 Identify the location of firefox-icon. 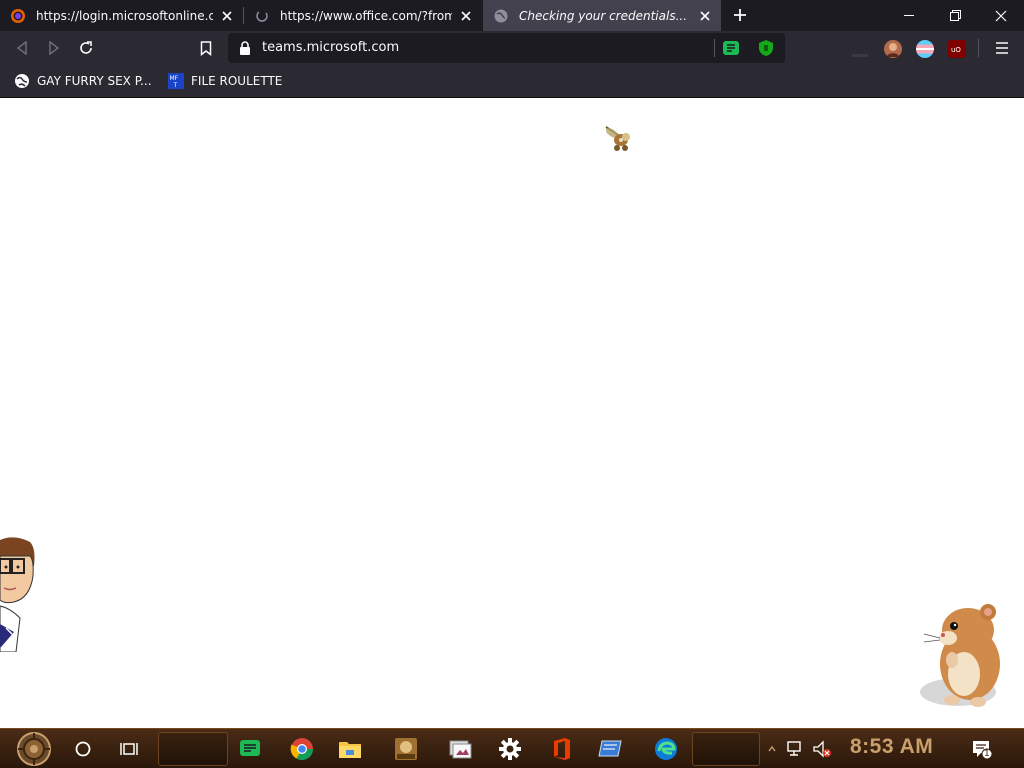
(18, 15).